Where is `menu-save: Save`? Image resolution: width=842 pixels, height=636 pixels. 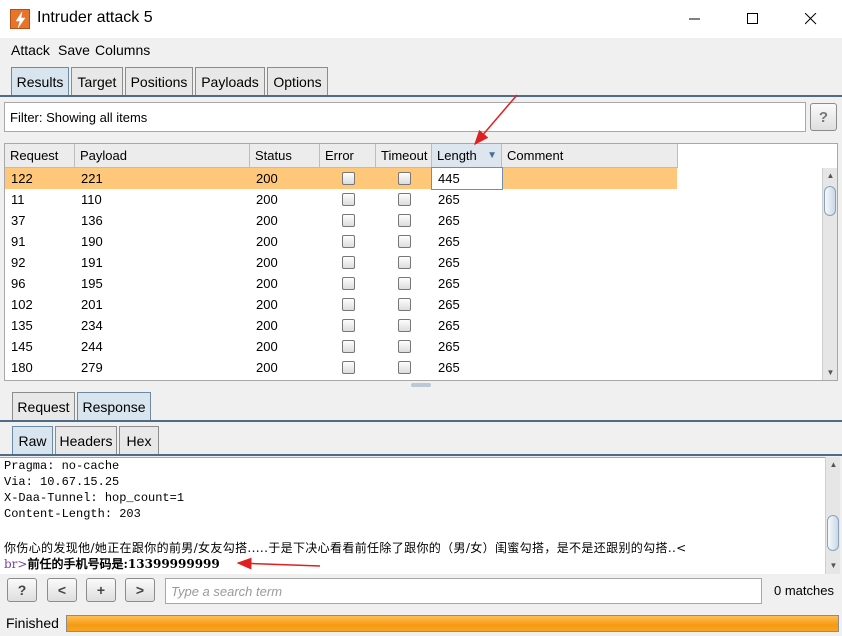
menu-save: Save is located at coordinates (74, 50).